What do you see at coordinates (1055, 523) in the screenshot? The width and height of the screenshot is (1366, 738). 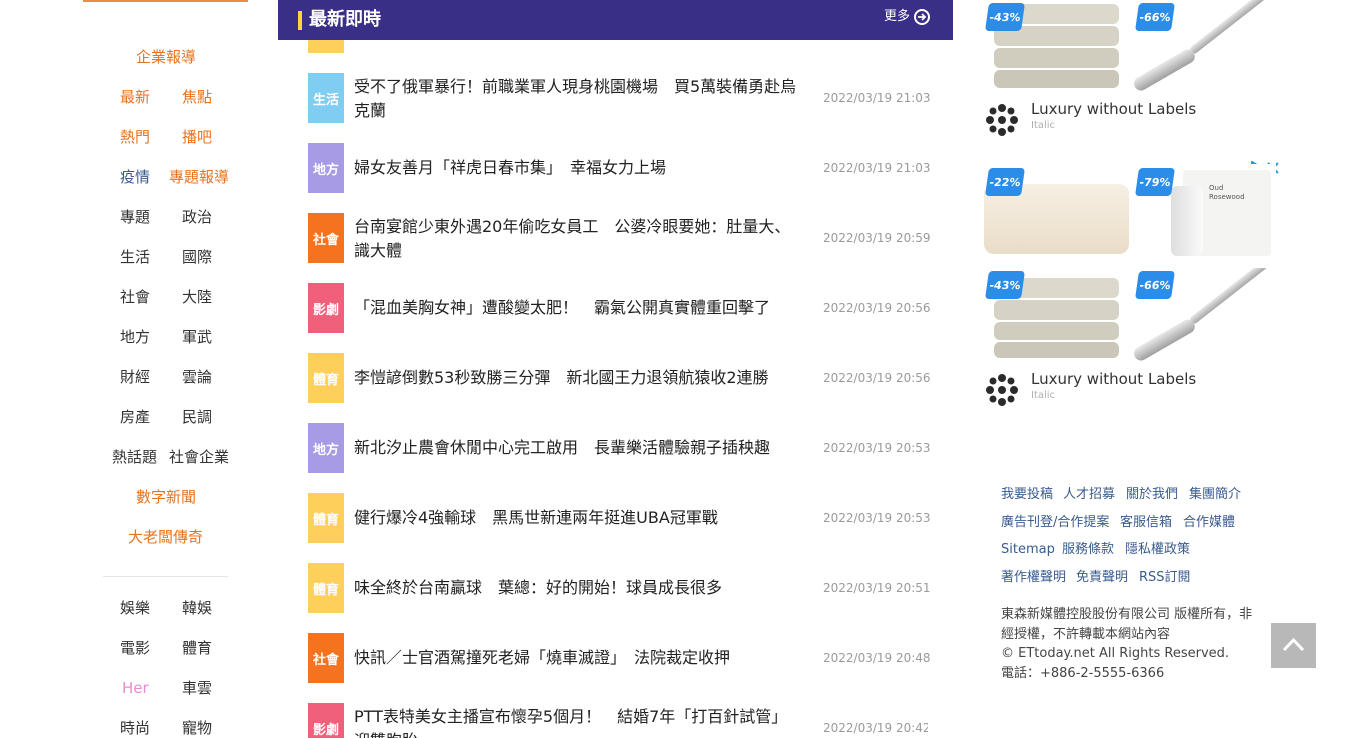 I see `footer-link-advertise: 廣告刊登/合作提案` at bounding box center [1055, 523].